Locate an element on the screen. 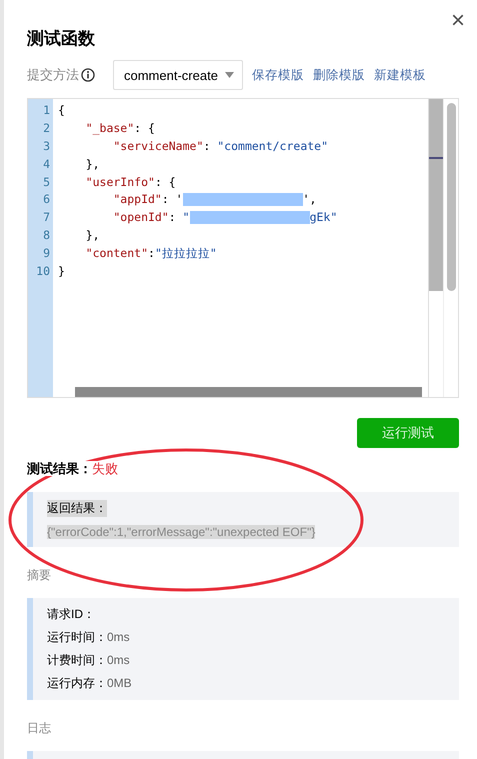  code-token: gEk" is located at coordinates (324, 217).